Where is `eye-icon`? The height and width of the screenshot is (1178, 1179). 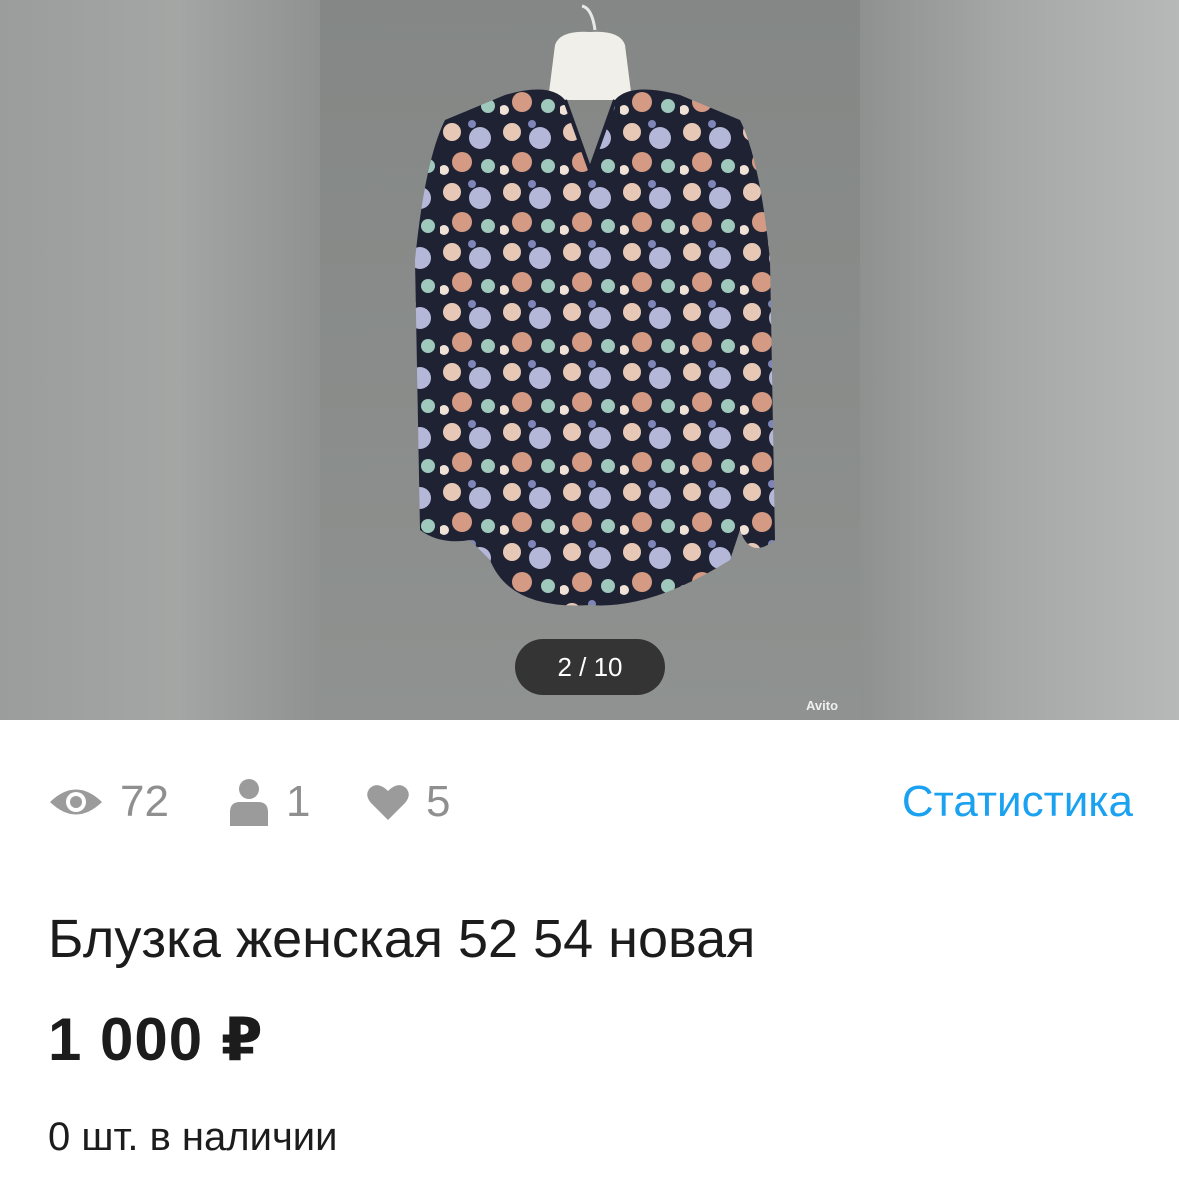 eye-icon is located at coordinates (76, 802).